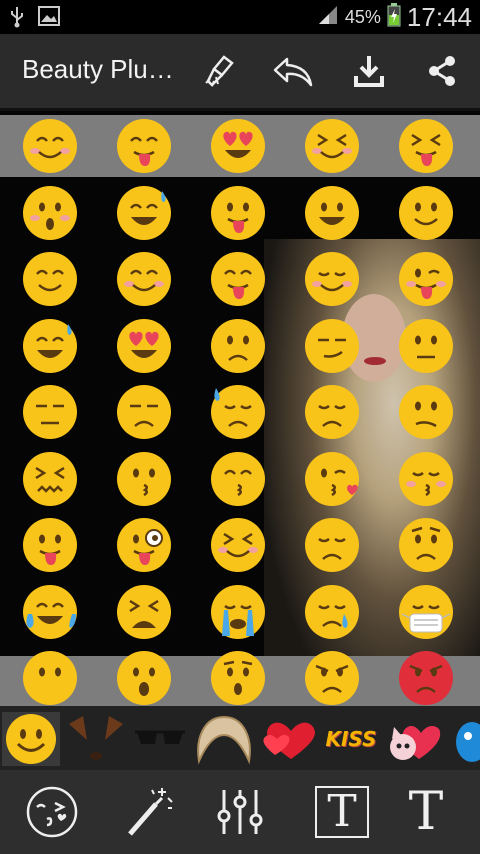  I want to click on sticker-dog-ears, so click(96, 739).